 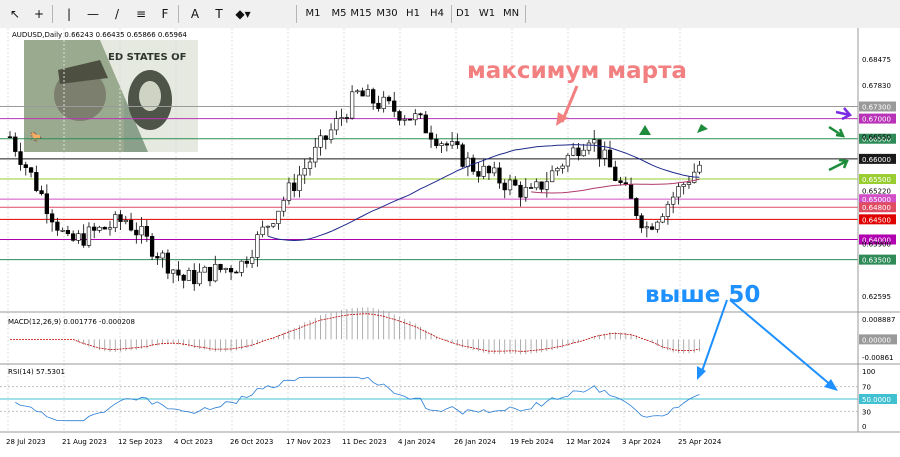 What do you see at coordinates (243, 14) in the screenshot?
I see `shapes-tool-button: ◆▾` at bounding box center [243, 14].